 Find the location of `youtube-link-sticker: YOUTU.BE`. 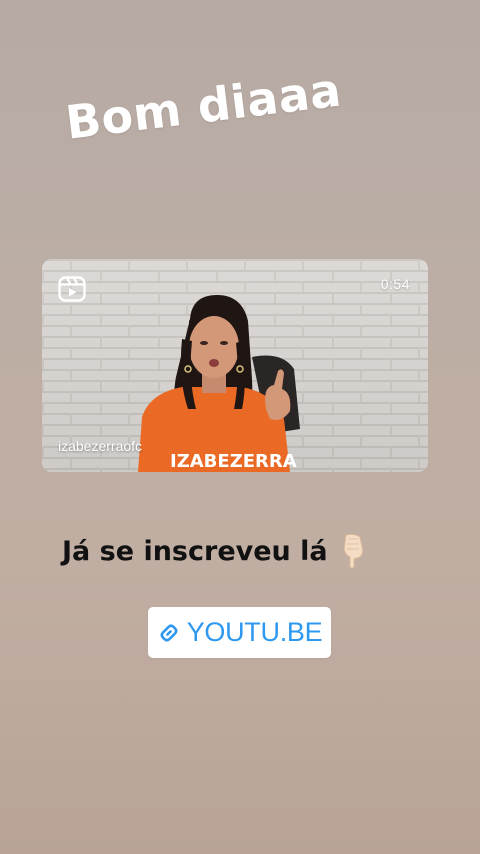

youtube-link-sticker: YOUTU.BE is located at coordinates (239, 632).